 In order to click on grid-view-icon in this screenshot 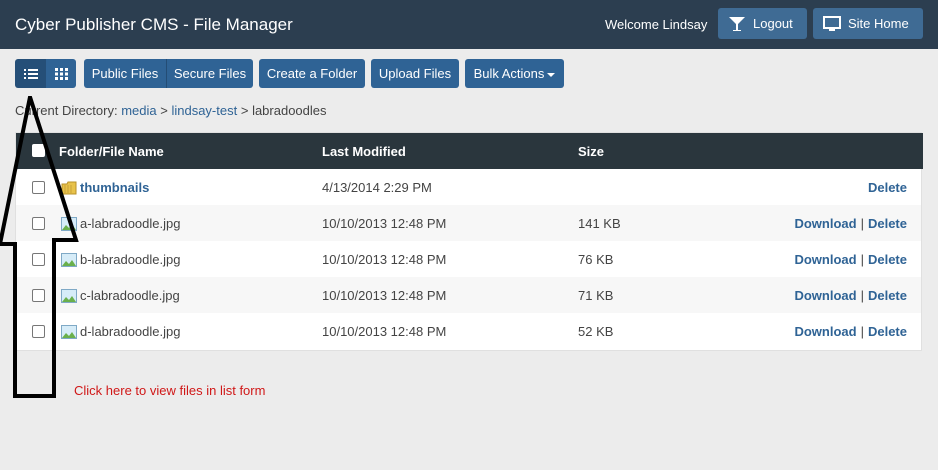, I will do `click(61, 73)`.